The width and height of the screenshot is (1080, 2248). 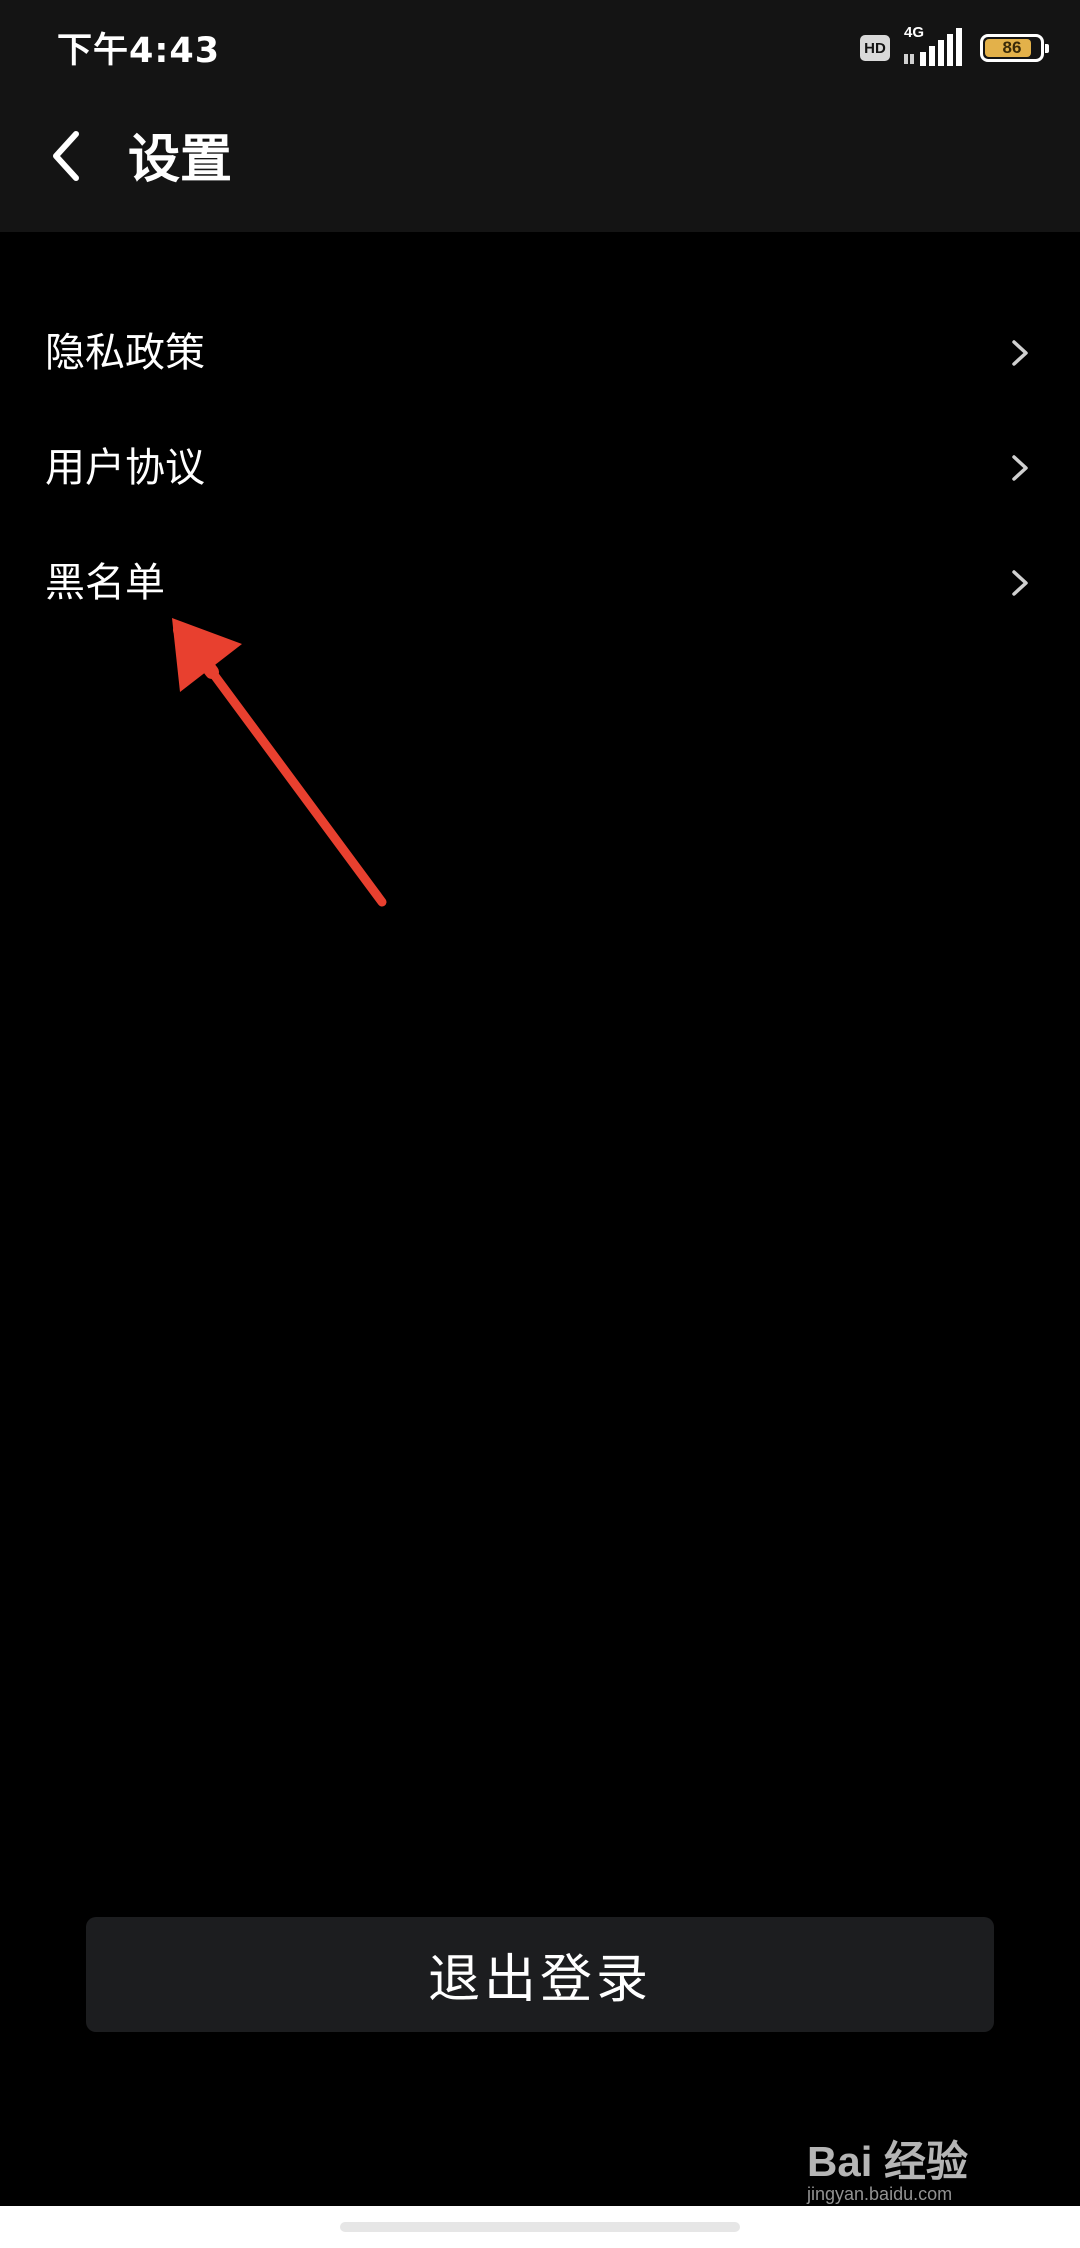 I want to click on logout-button: 退出登录, so click(x=540, y=1974).